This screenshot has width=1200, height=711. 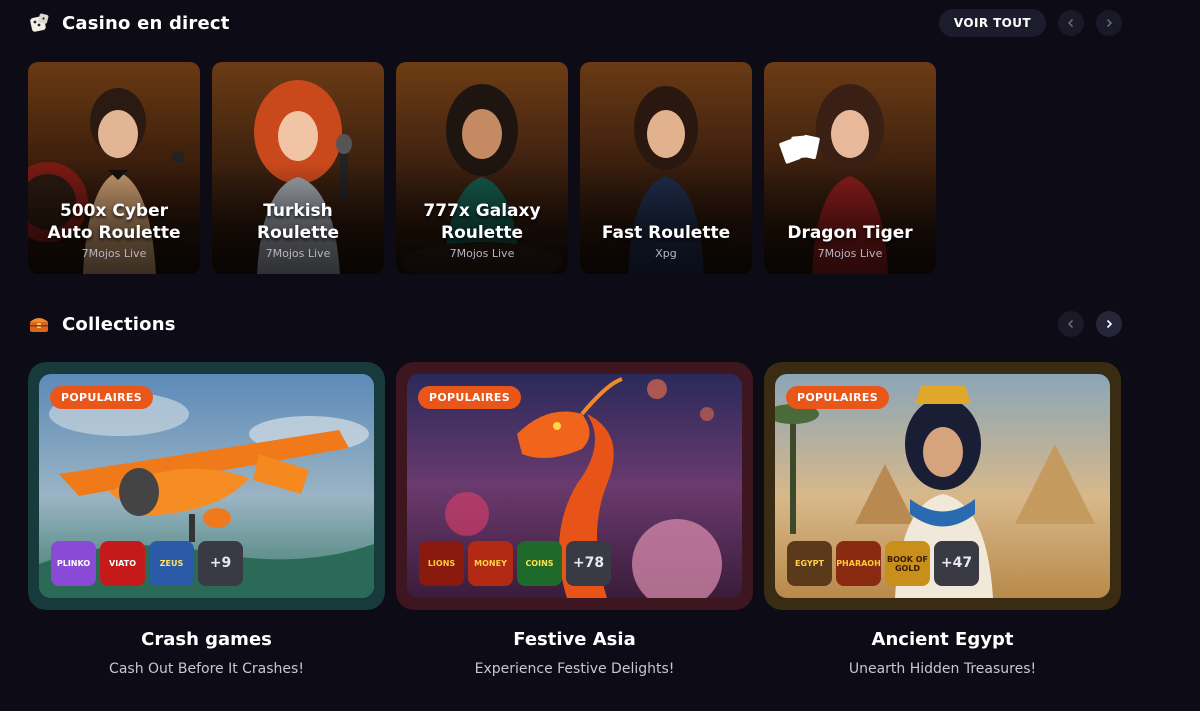 I want to click on game-thumb: PLINKO, so click(x=73, y=563).